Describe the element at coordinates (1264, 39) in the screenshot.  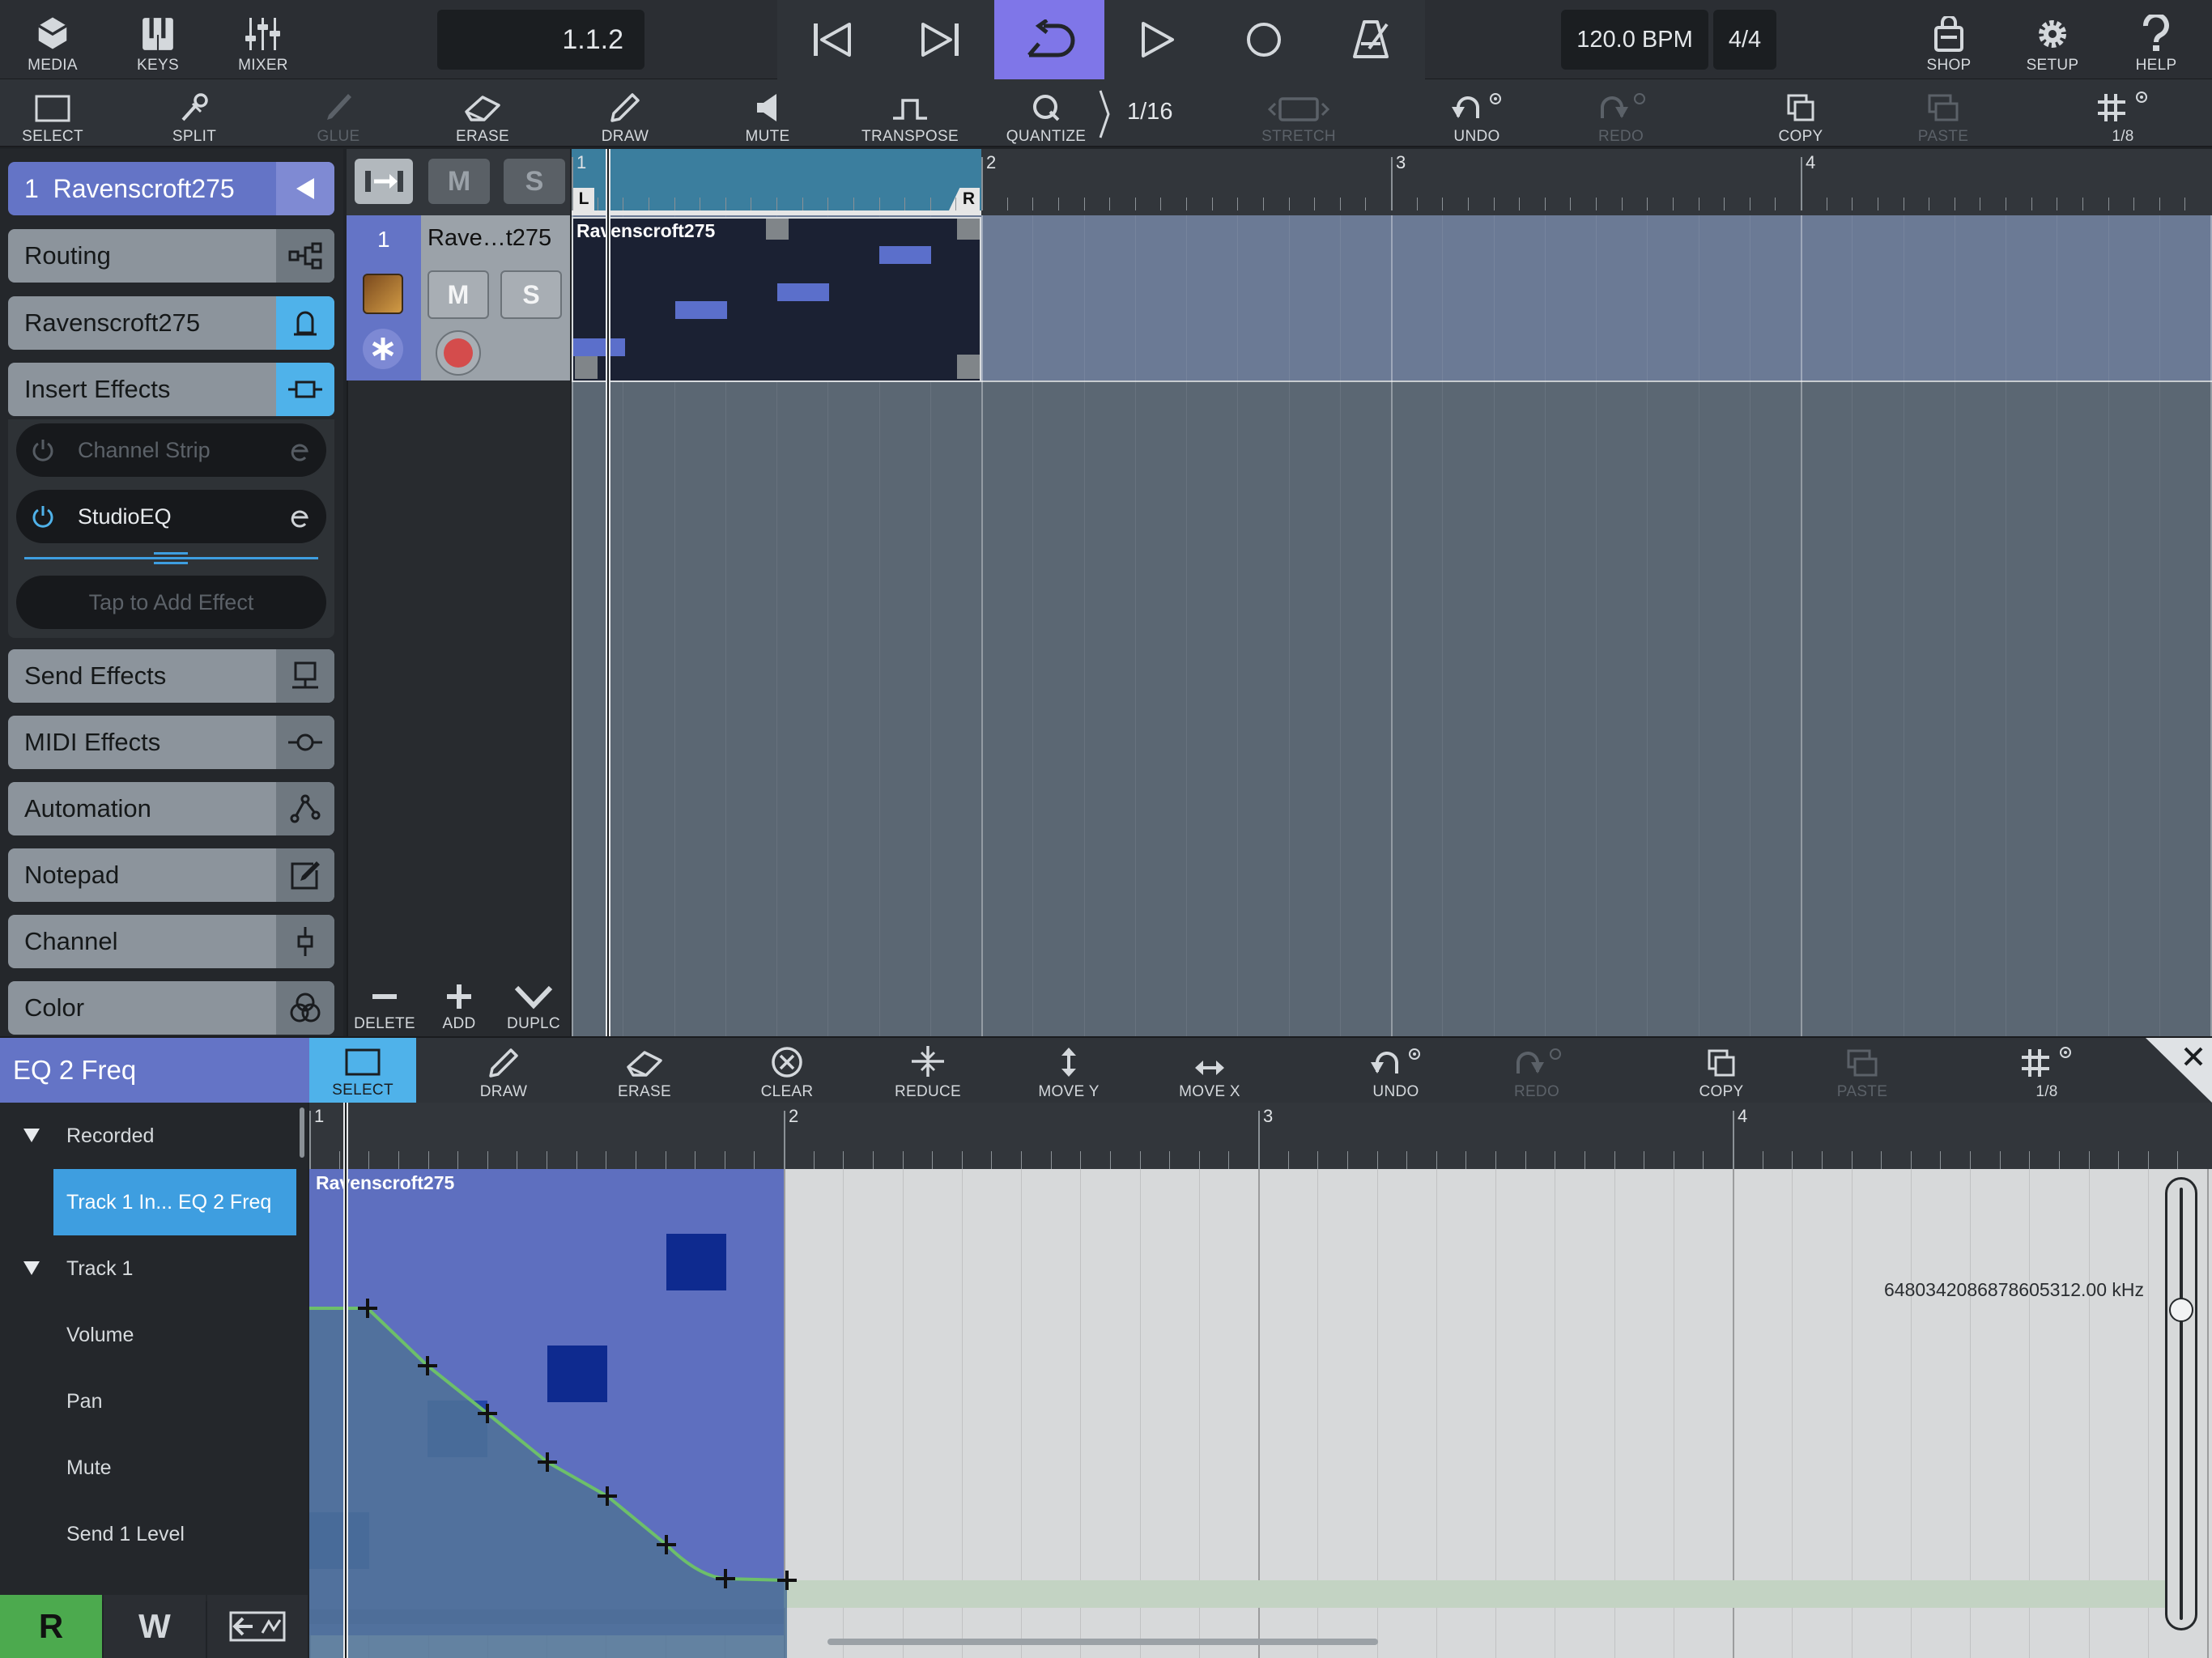
I see `record-button` at that location.